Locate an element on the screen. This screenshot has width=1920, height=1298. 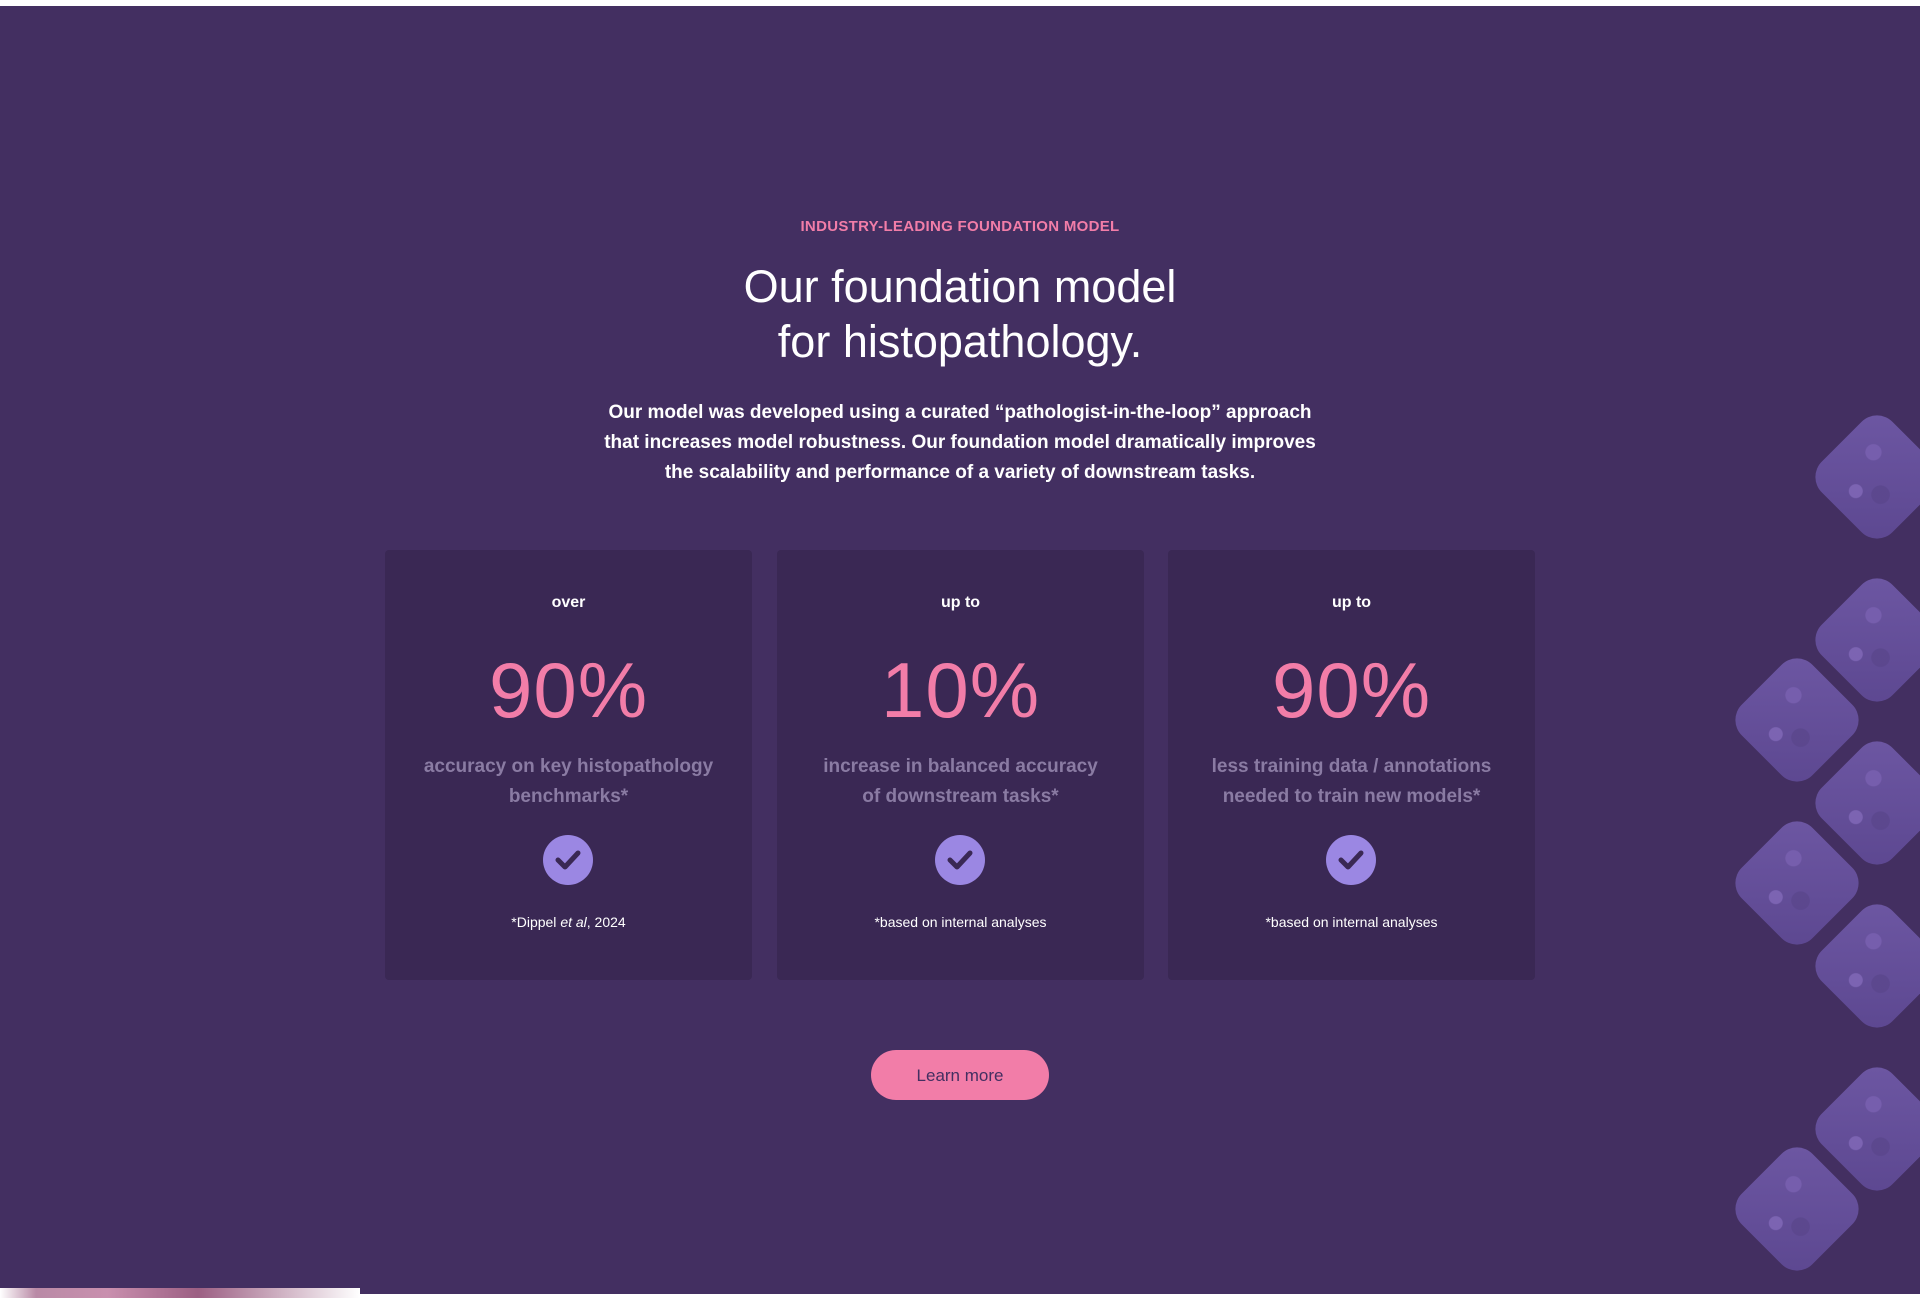
title-line: for histopathology. is located at coordinates (960, 341).